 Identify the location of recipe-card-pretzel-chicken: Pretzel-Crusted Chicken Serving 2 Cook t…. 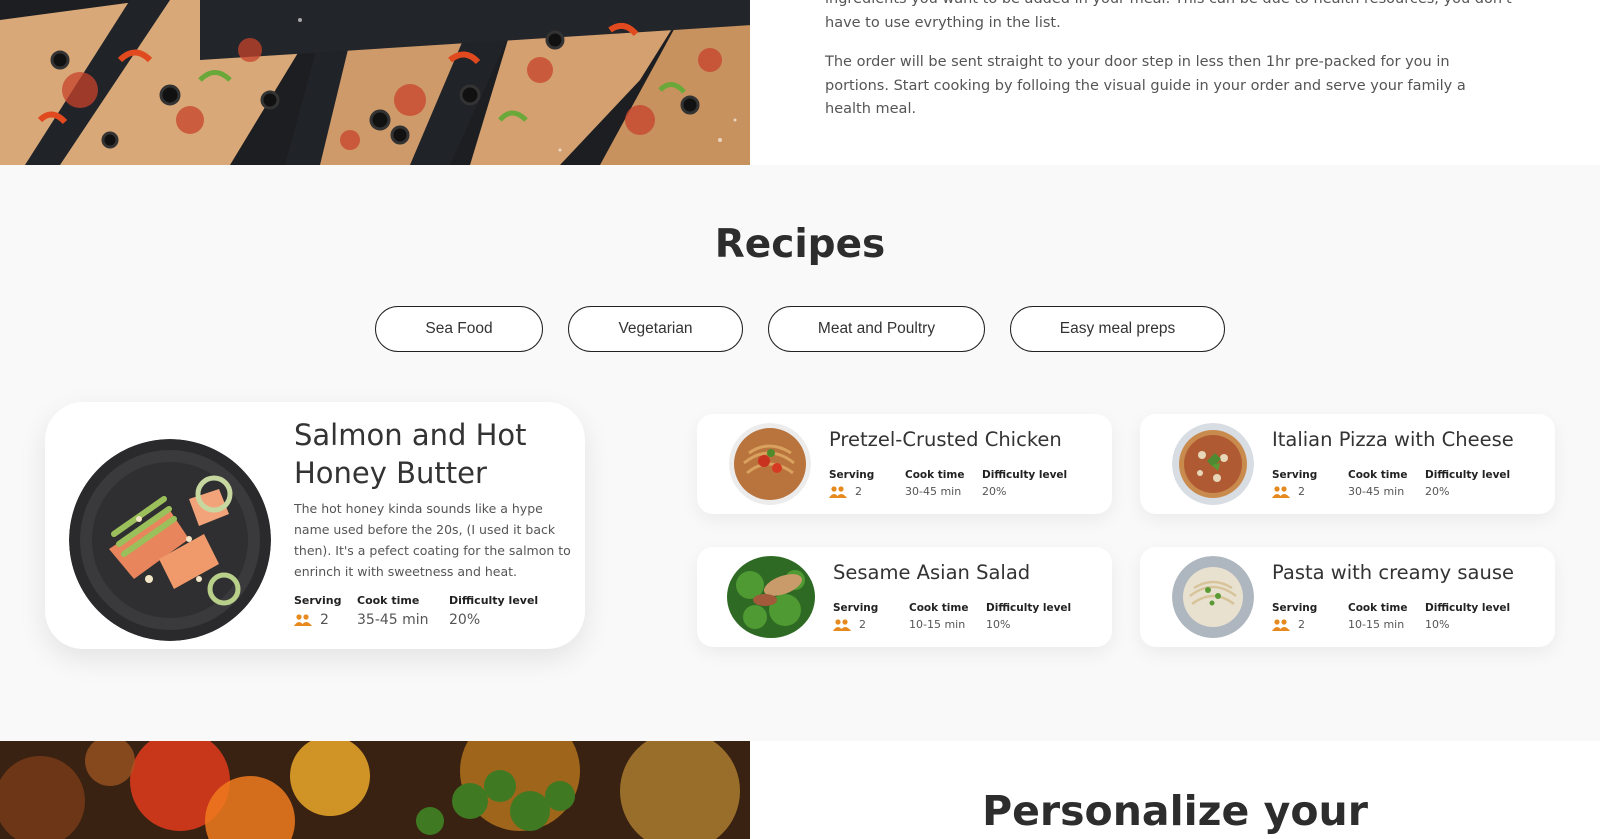
(904, 464).